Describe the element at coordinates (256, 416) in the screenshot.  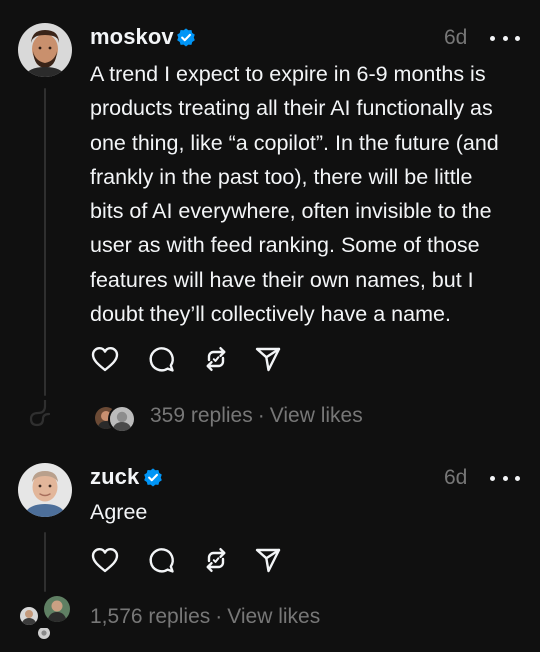
I see `reply-meta: 359 replies · View likes` at that location.